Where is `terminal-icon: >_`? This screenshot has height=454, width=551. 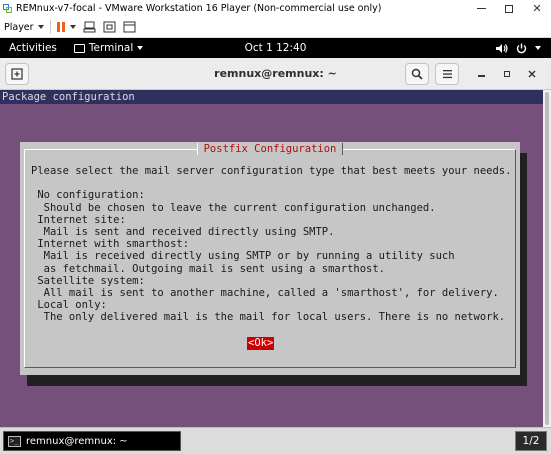 terminal-icon: >_ is located at coordinates (14, 441).